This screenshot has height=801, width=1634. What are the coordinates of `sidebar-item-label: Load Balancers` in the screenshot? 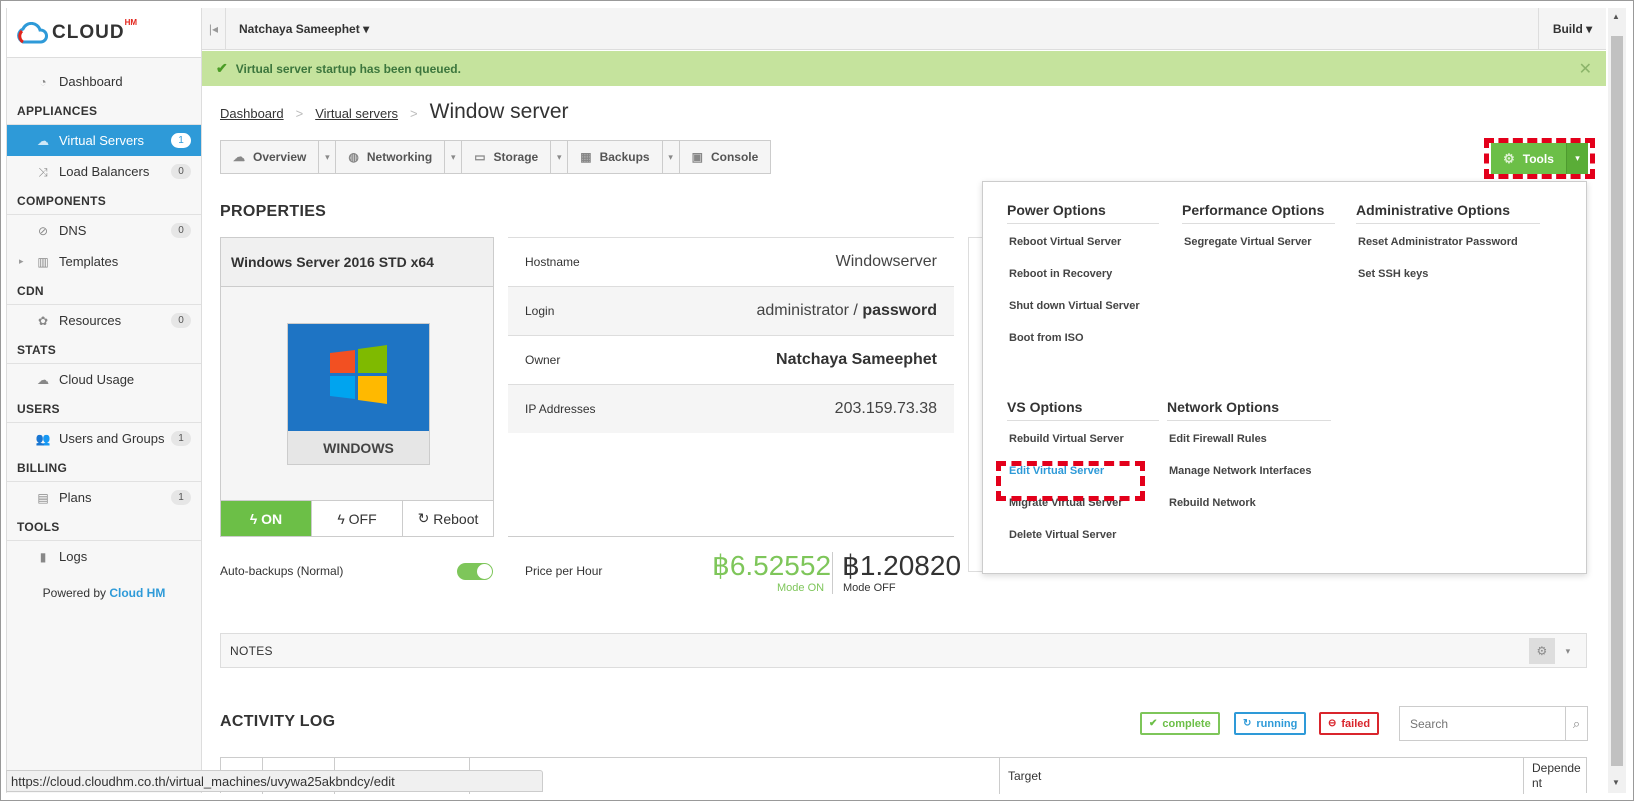 It's located at (104, 171).